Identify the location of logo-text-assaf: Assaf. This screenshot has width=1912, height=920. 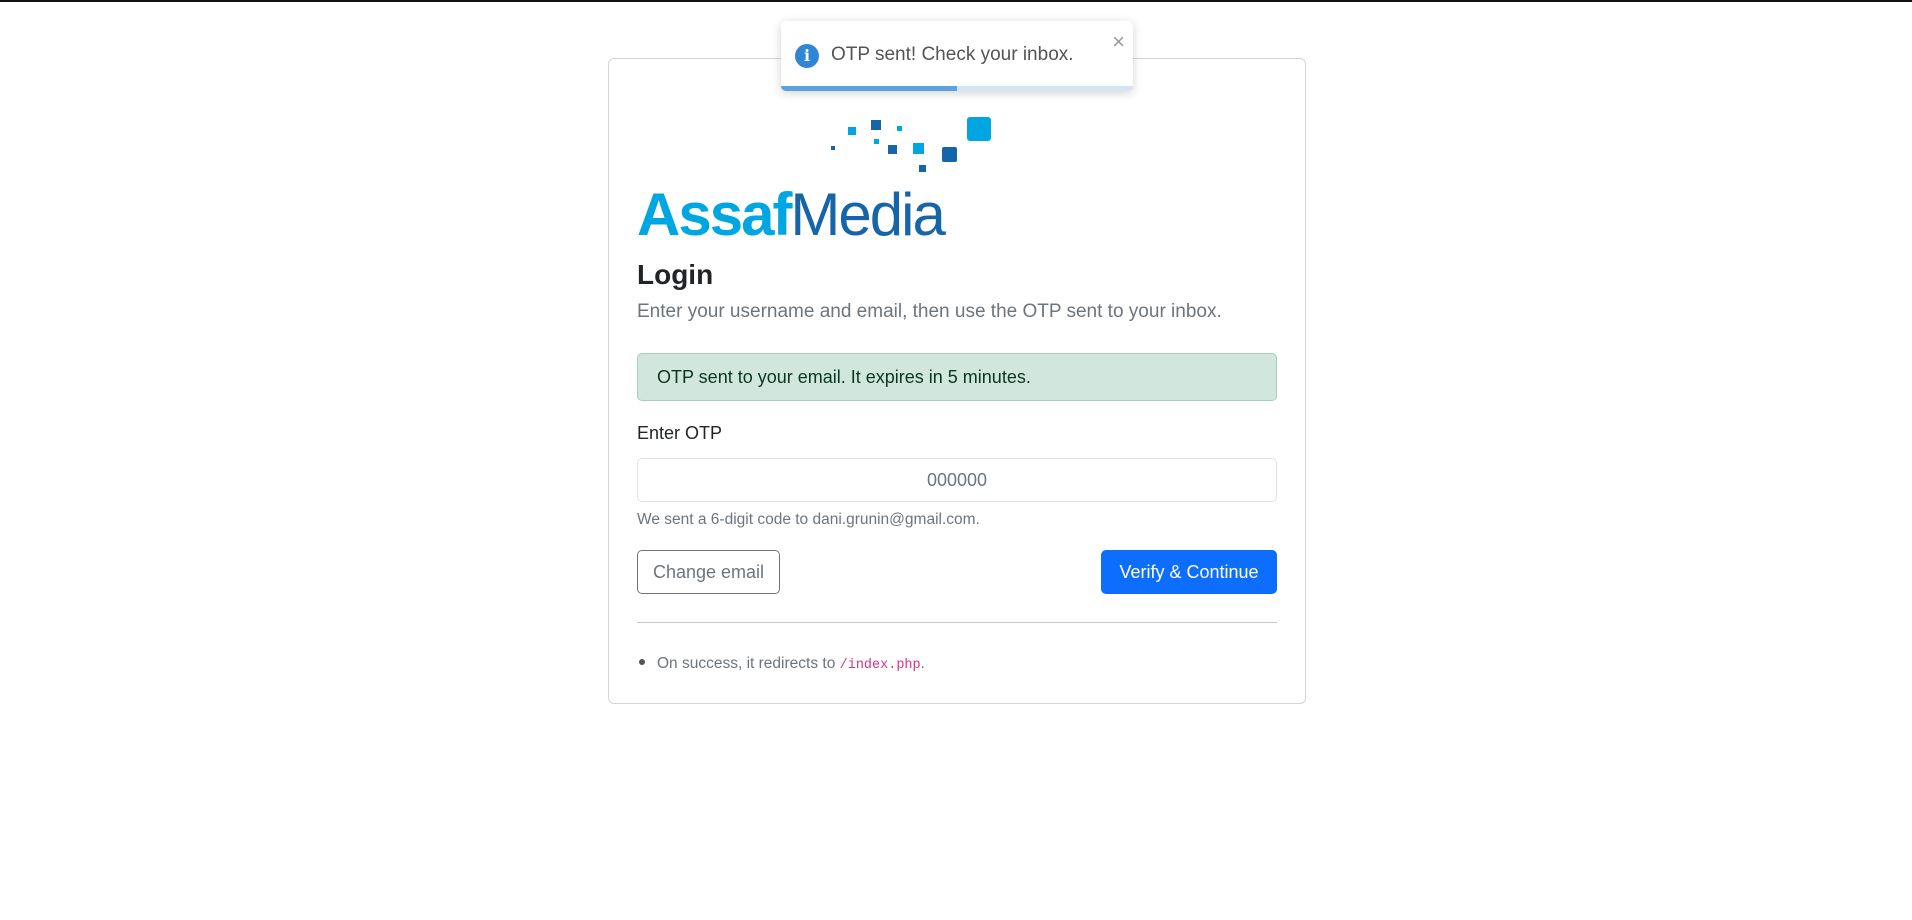
(715, 213).